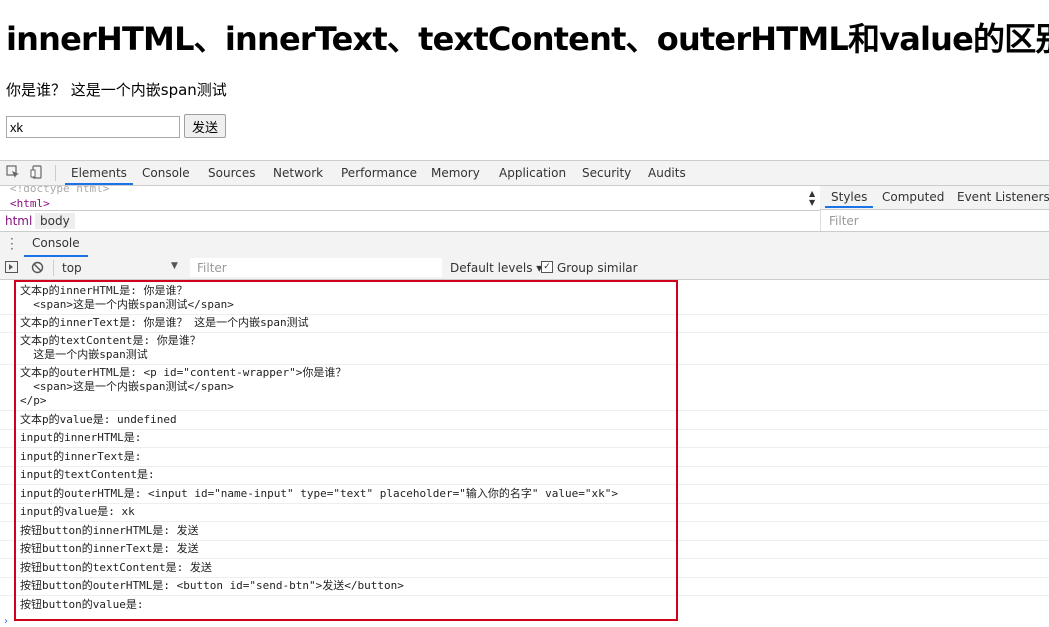 This screenshot has height=627, width=1049. I want to click on tab-network: Network, so click(298, 173).